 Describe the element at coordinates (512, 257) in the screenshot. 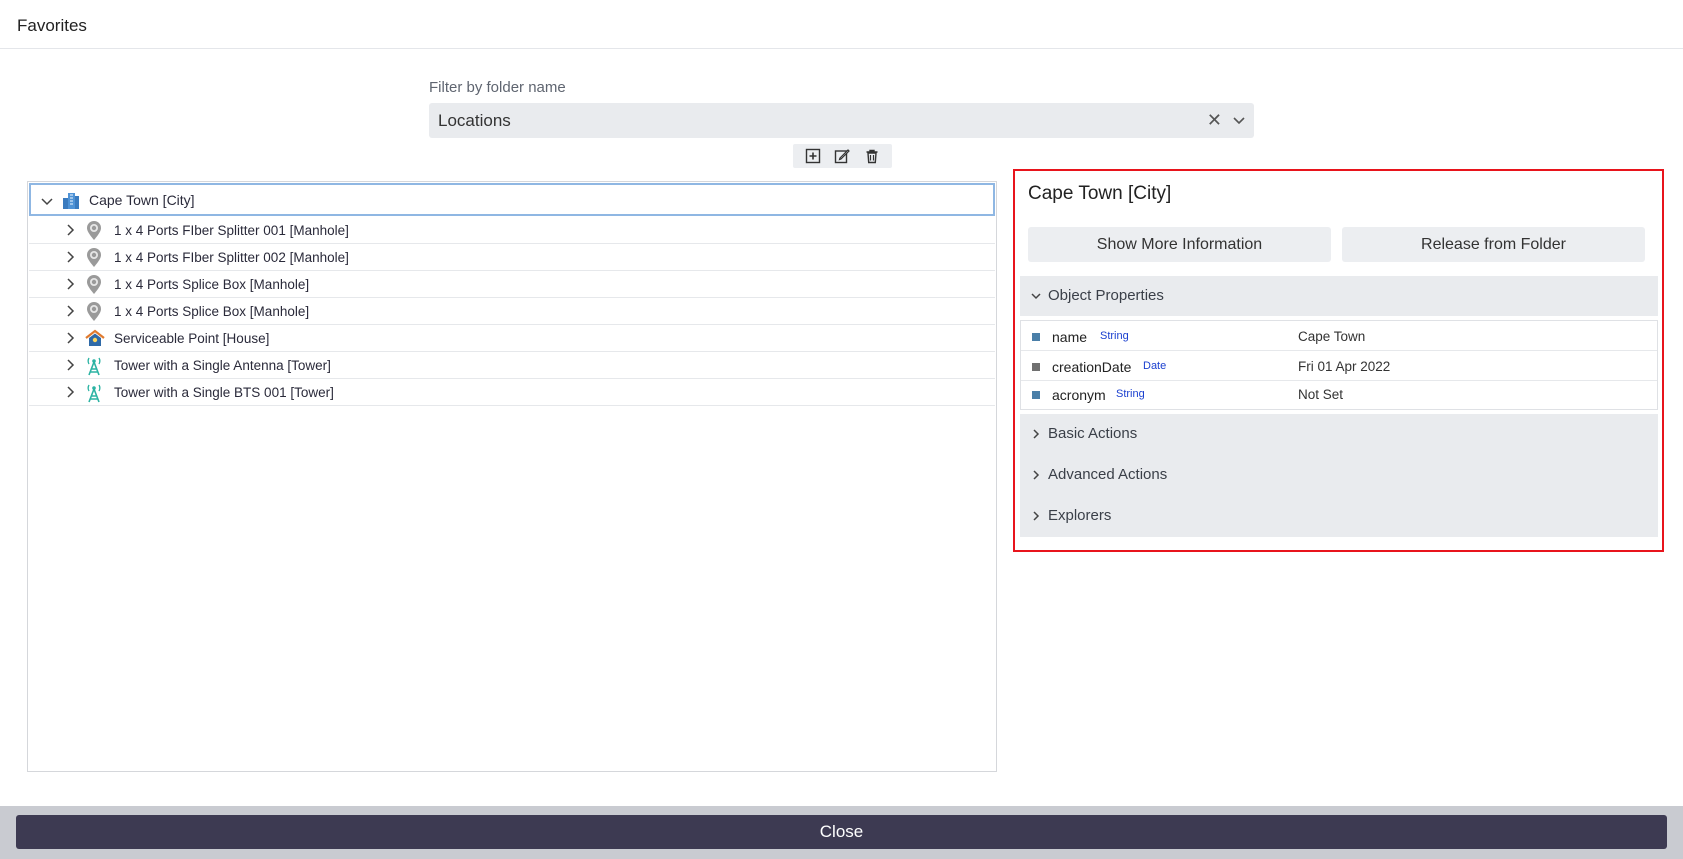

I see `tree-item: 1 x 4 Ports FIber Splitter 002 [Manhole]` at that location.